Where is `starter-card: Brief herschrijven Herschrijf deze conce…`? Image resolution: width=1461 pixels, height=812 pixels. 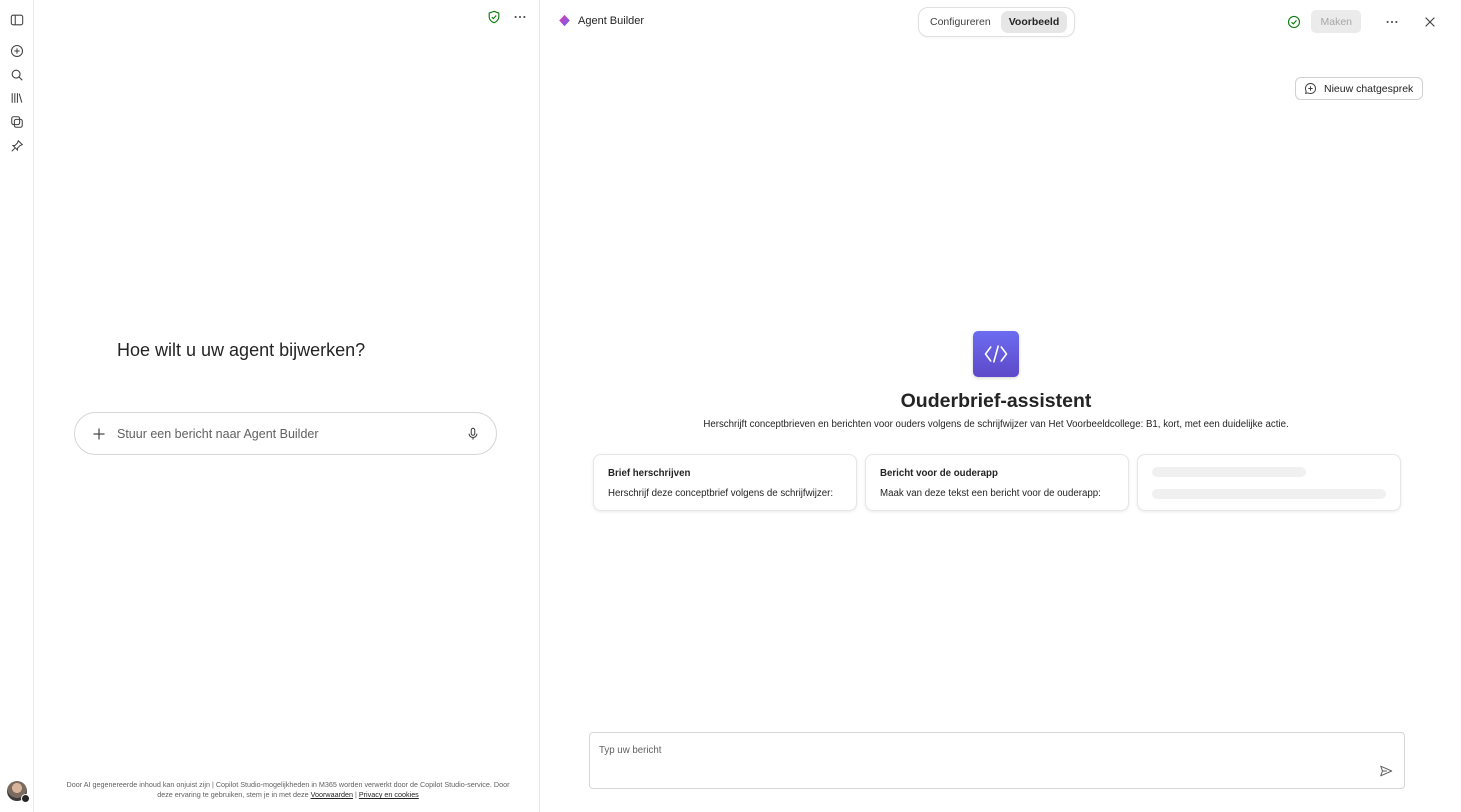 starter-card: Brief herschrijven Herschrijf deze conce… is located at coordinates (725, 482).